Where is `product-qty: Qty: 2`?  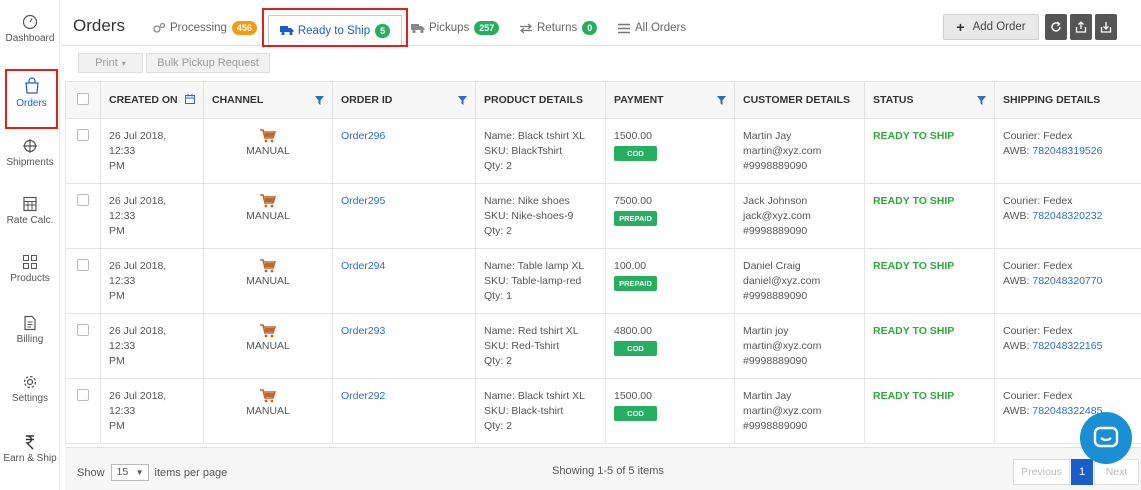
product-qty: Qty: 2 is located at coordinates (498, 361).